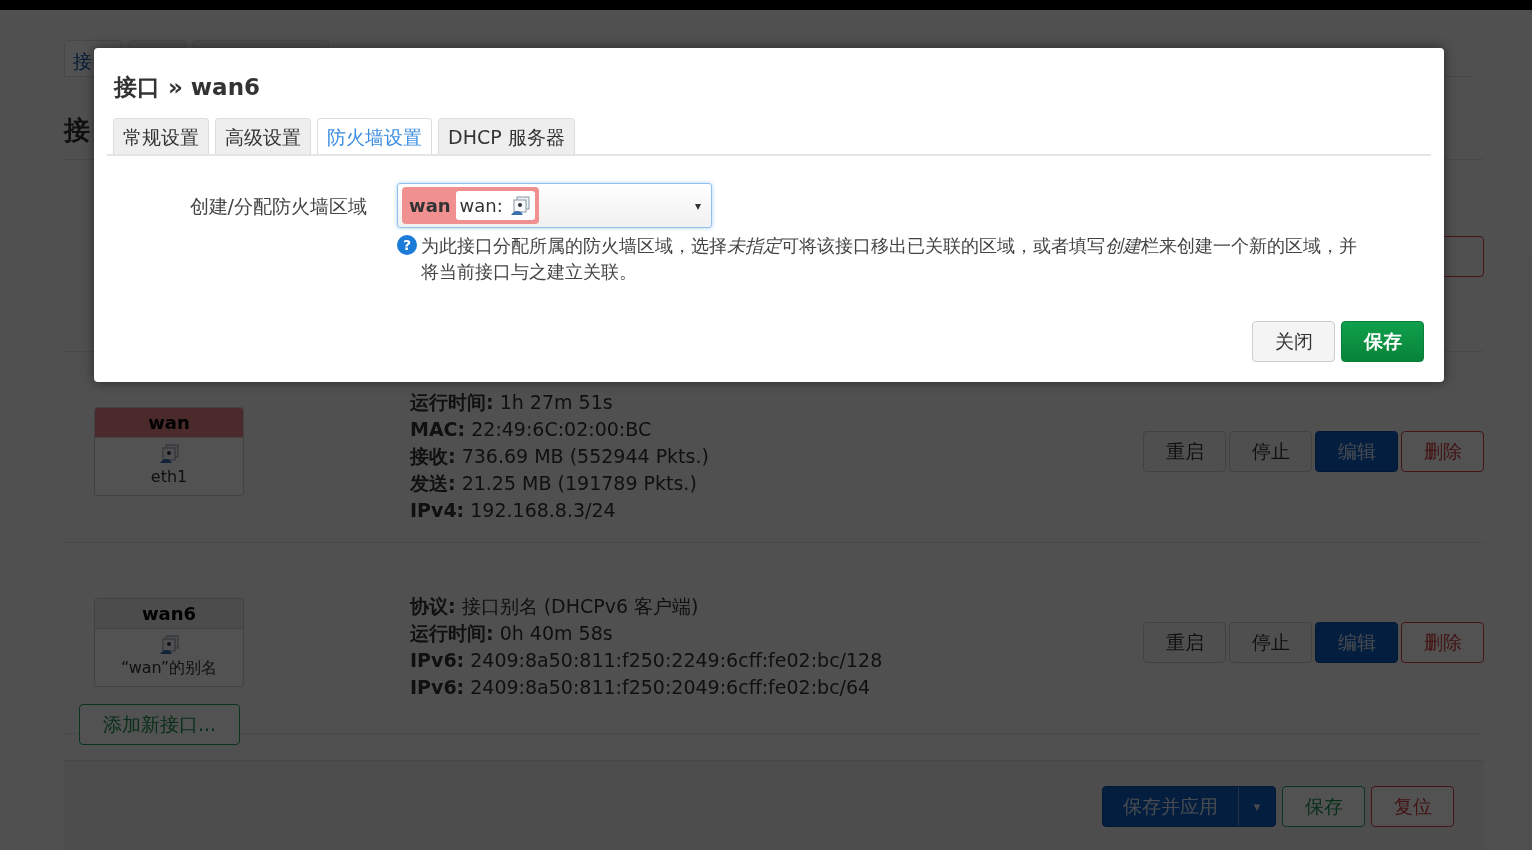 The height and width of the screenshot is (850, 1532). Describe the element at coordinates (169, 422) in the screenshot. I see `interface-name: wan` at that location.